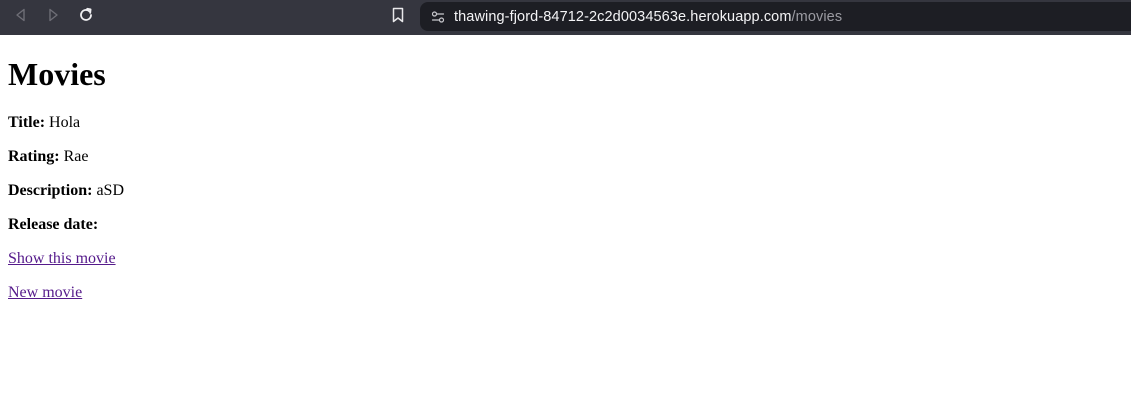 This screenshot has height=407, width=1131. I want to click on forward-button, so click(53, 17).